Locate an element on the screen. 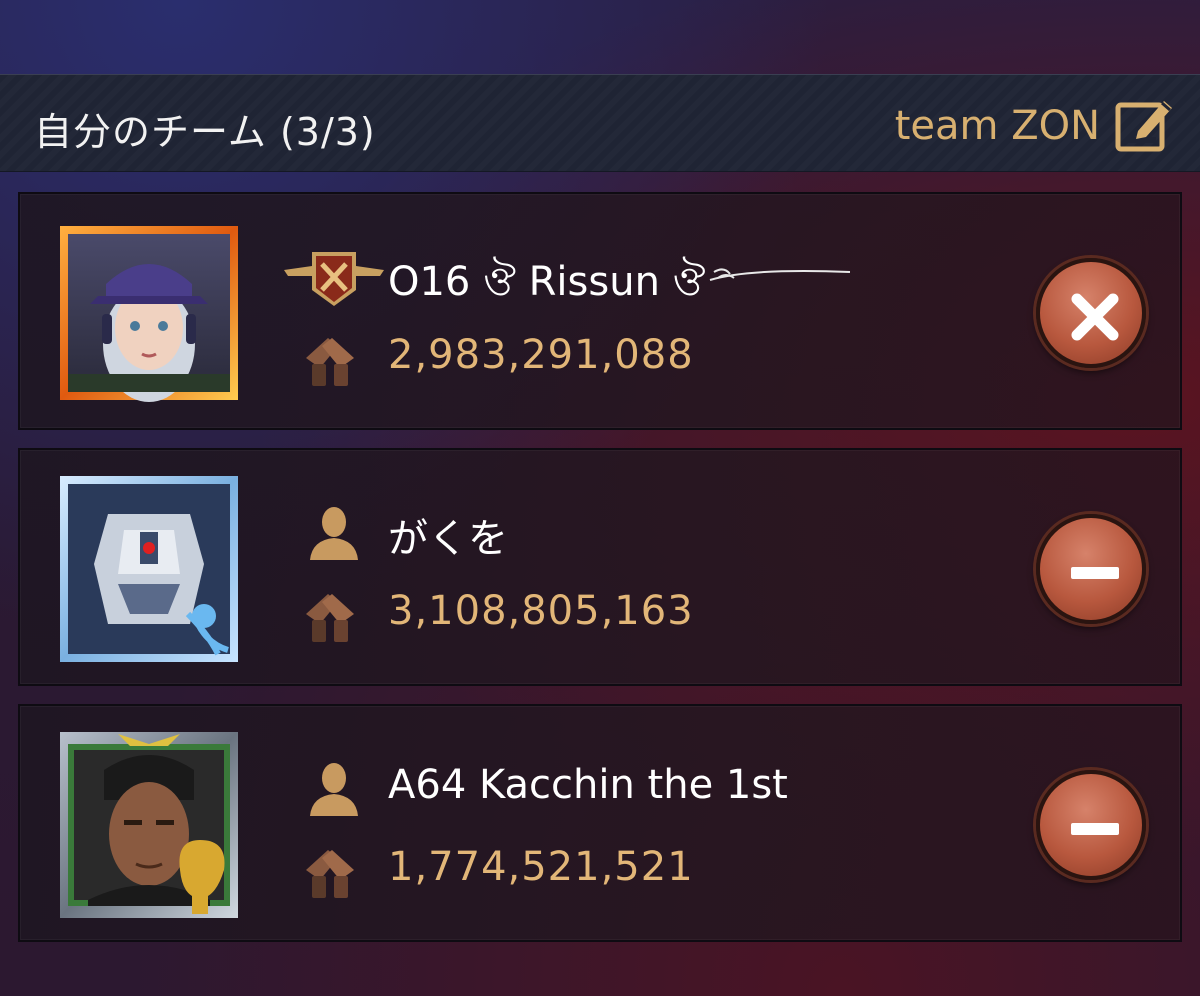  rank-crossed-guns-badge-icon is located at coordinates (334, 278).